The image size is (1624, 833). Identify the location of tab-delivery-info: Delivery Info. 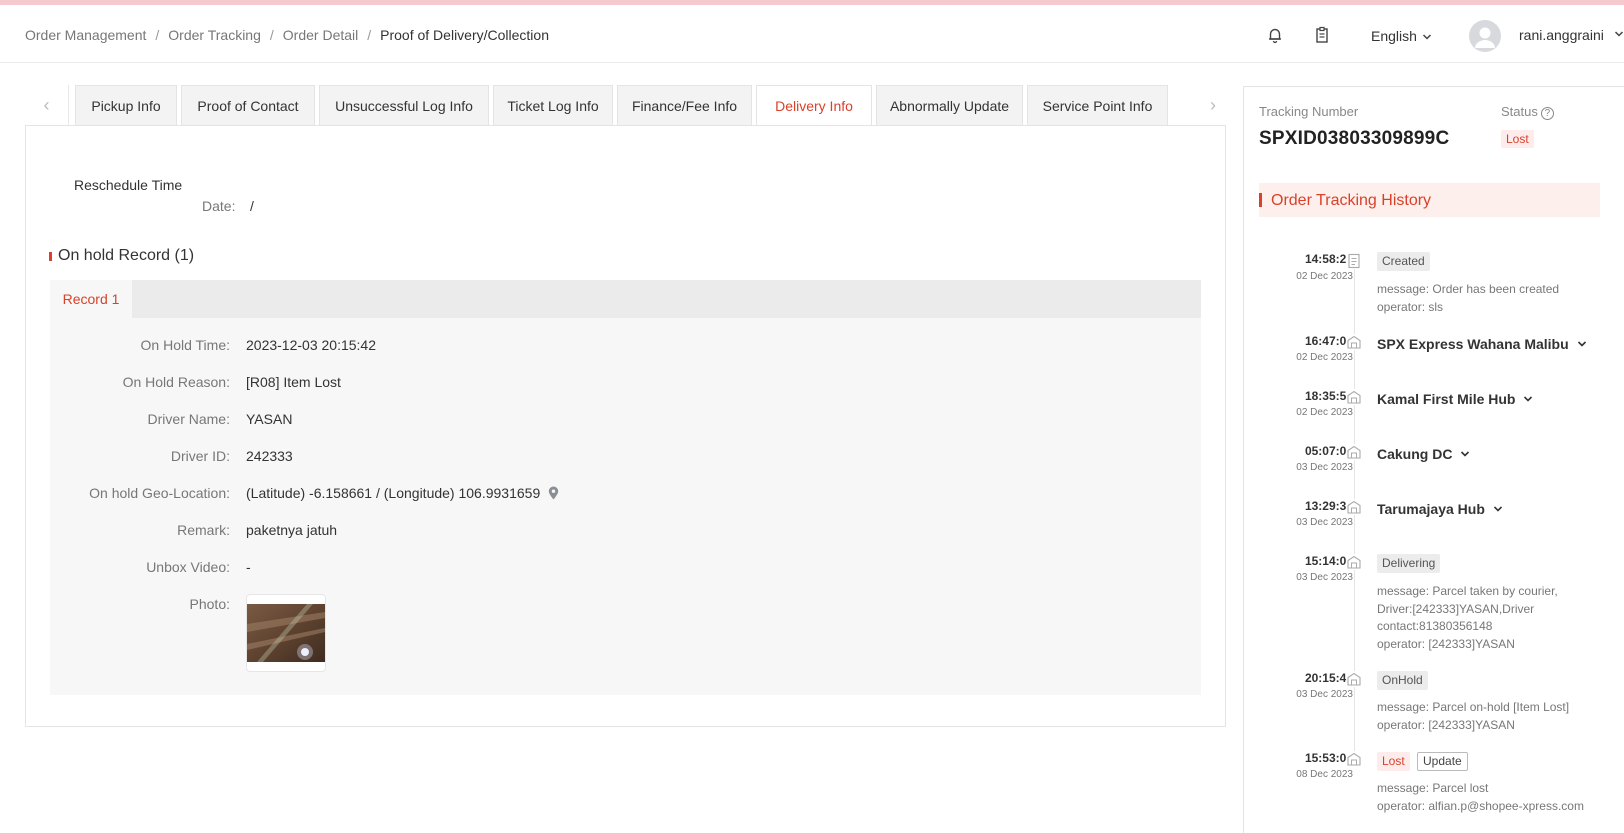
(814, 106).